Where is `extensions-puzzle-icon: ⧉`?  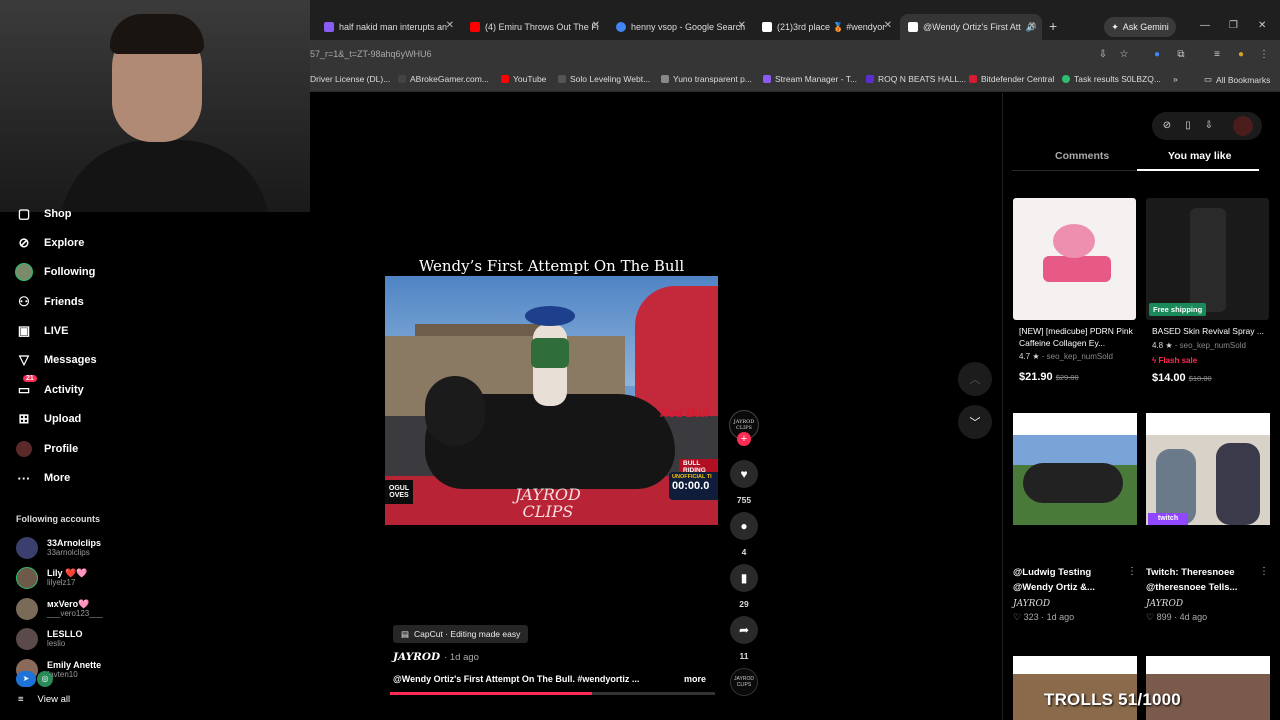
extensions-puzzle-icon: ⧉ is located at coordinates (1181, 55).